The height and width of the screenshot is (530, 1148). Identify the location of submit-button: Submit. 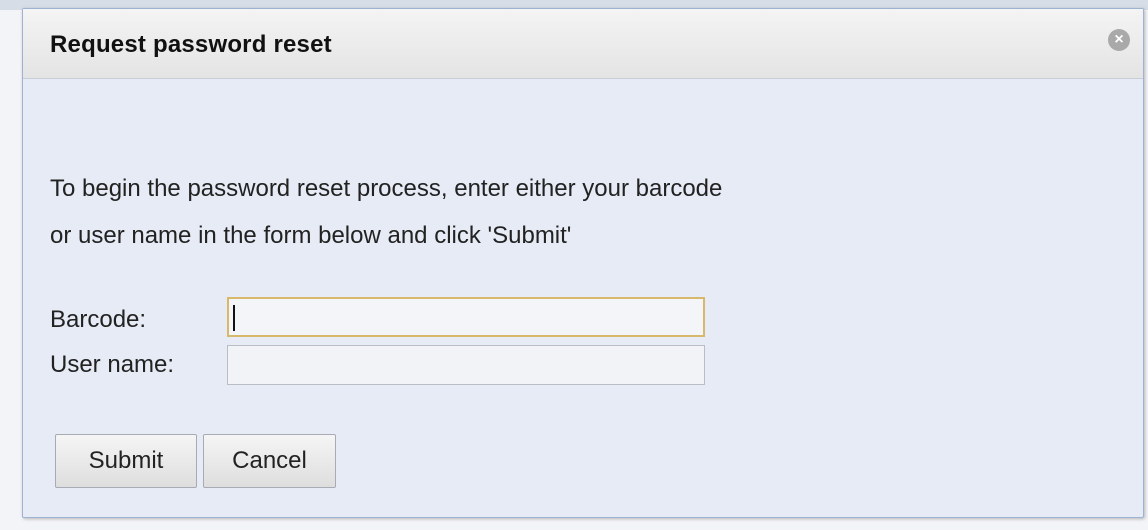
(126, 461).